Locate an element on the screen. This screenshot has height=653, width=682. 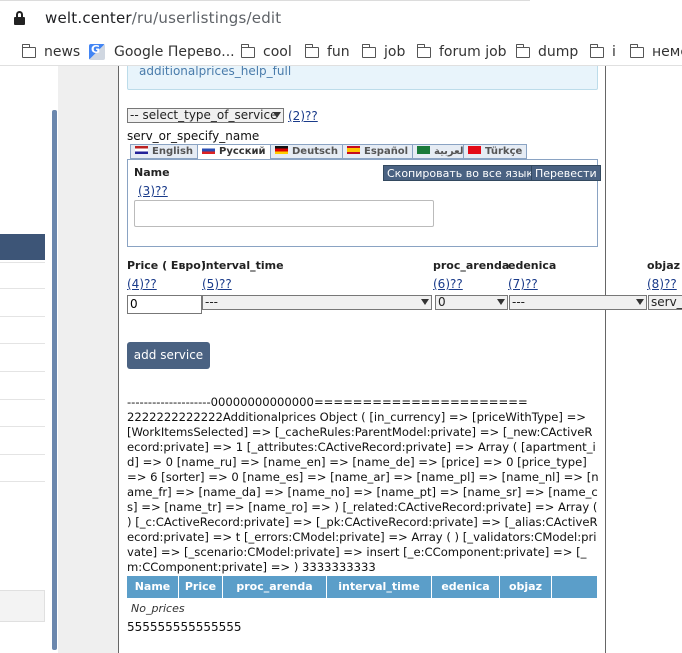
grid-header-interval-time: interval_time is located at coordinates (379, 587).